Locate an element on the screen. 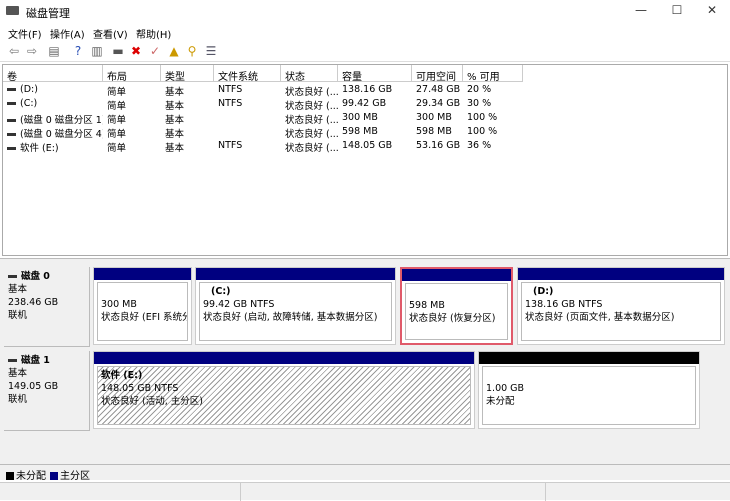 Image resolution: width=730 pixels, height=501 pixels. title-bar: 磁盘管理 — ☐ ✕ is located at coordinates (365, 11).